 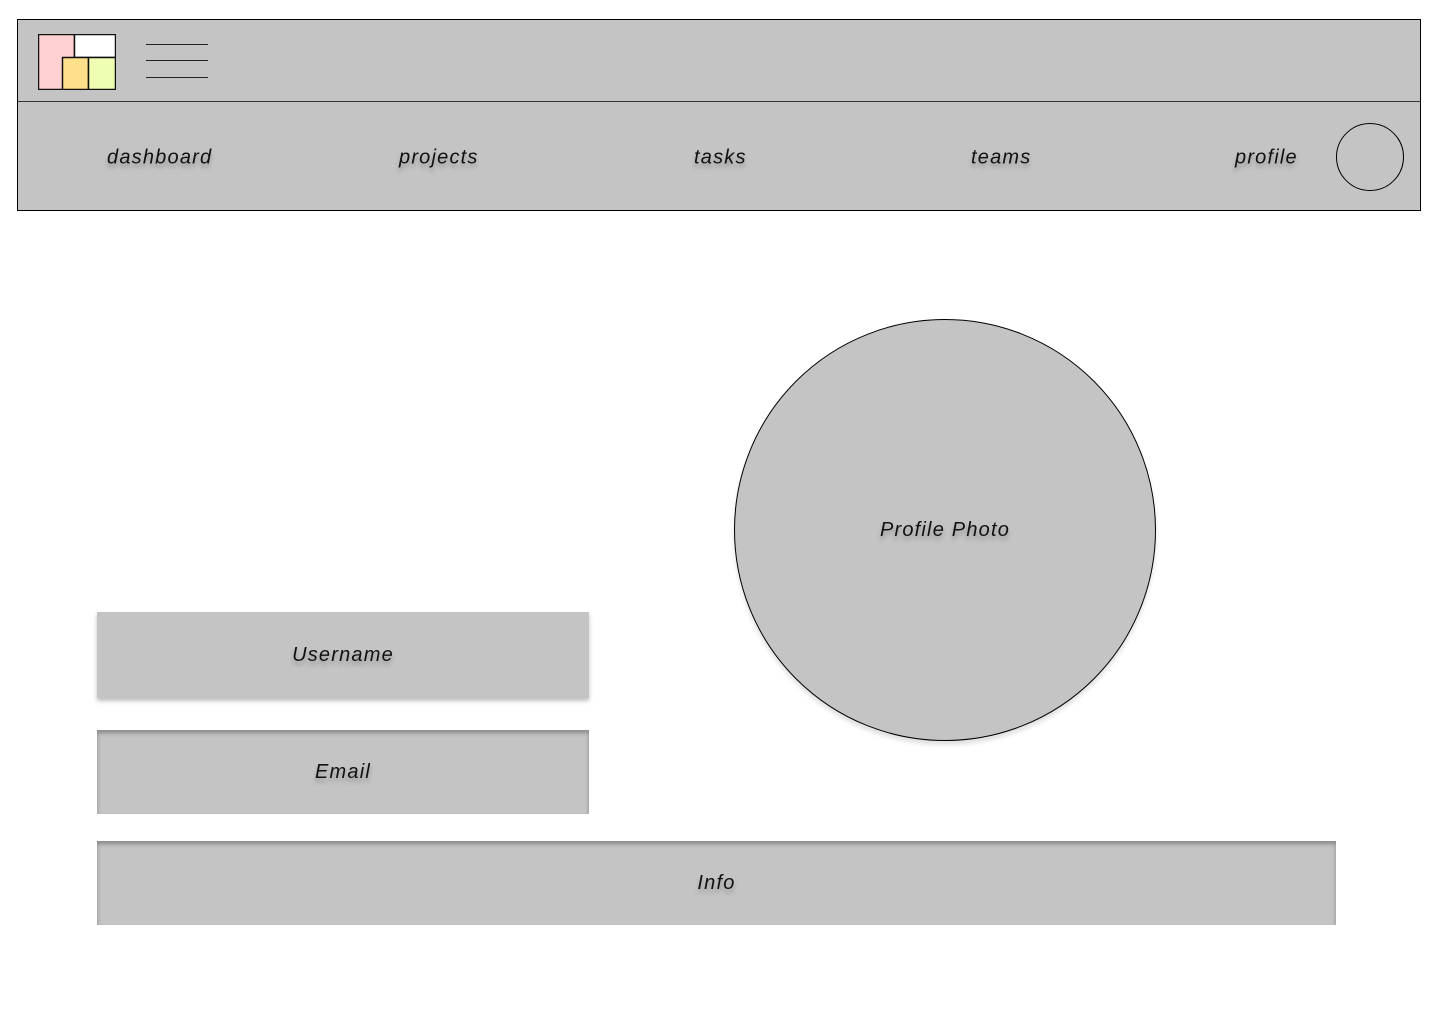 I want to click on nav-item-dashboard: dashboard, so click(x=159, y=158).